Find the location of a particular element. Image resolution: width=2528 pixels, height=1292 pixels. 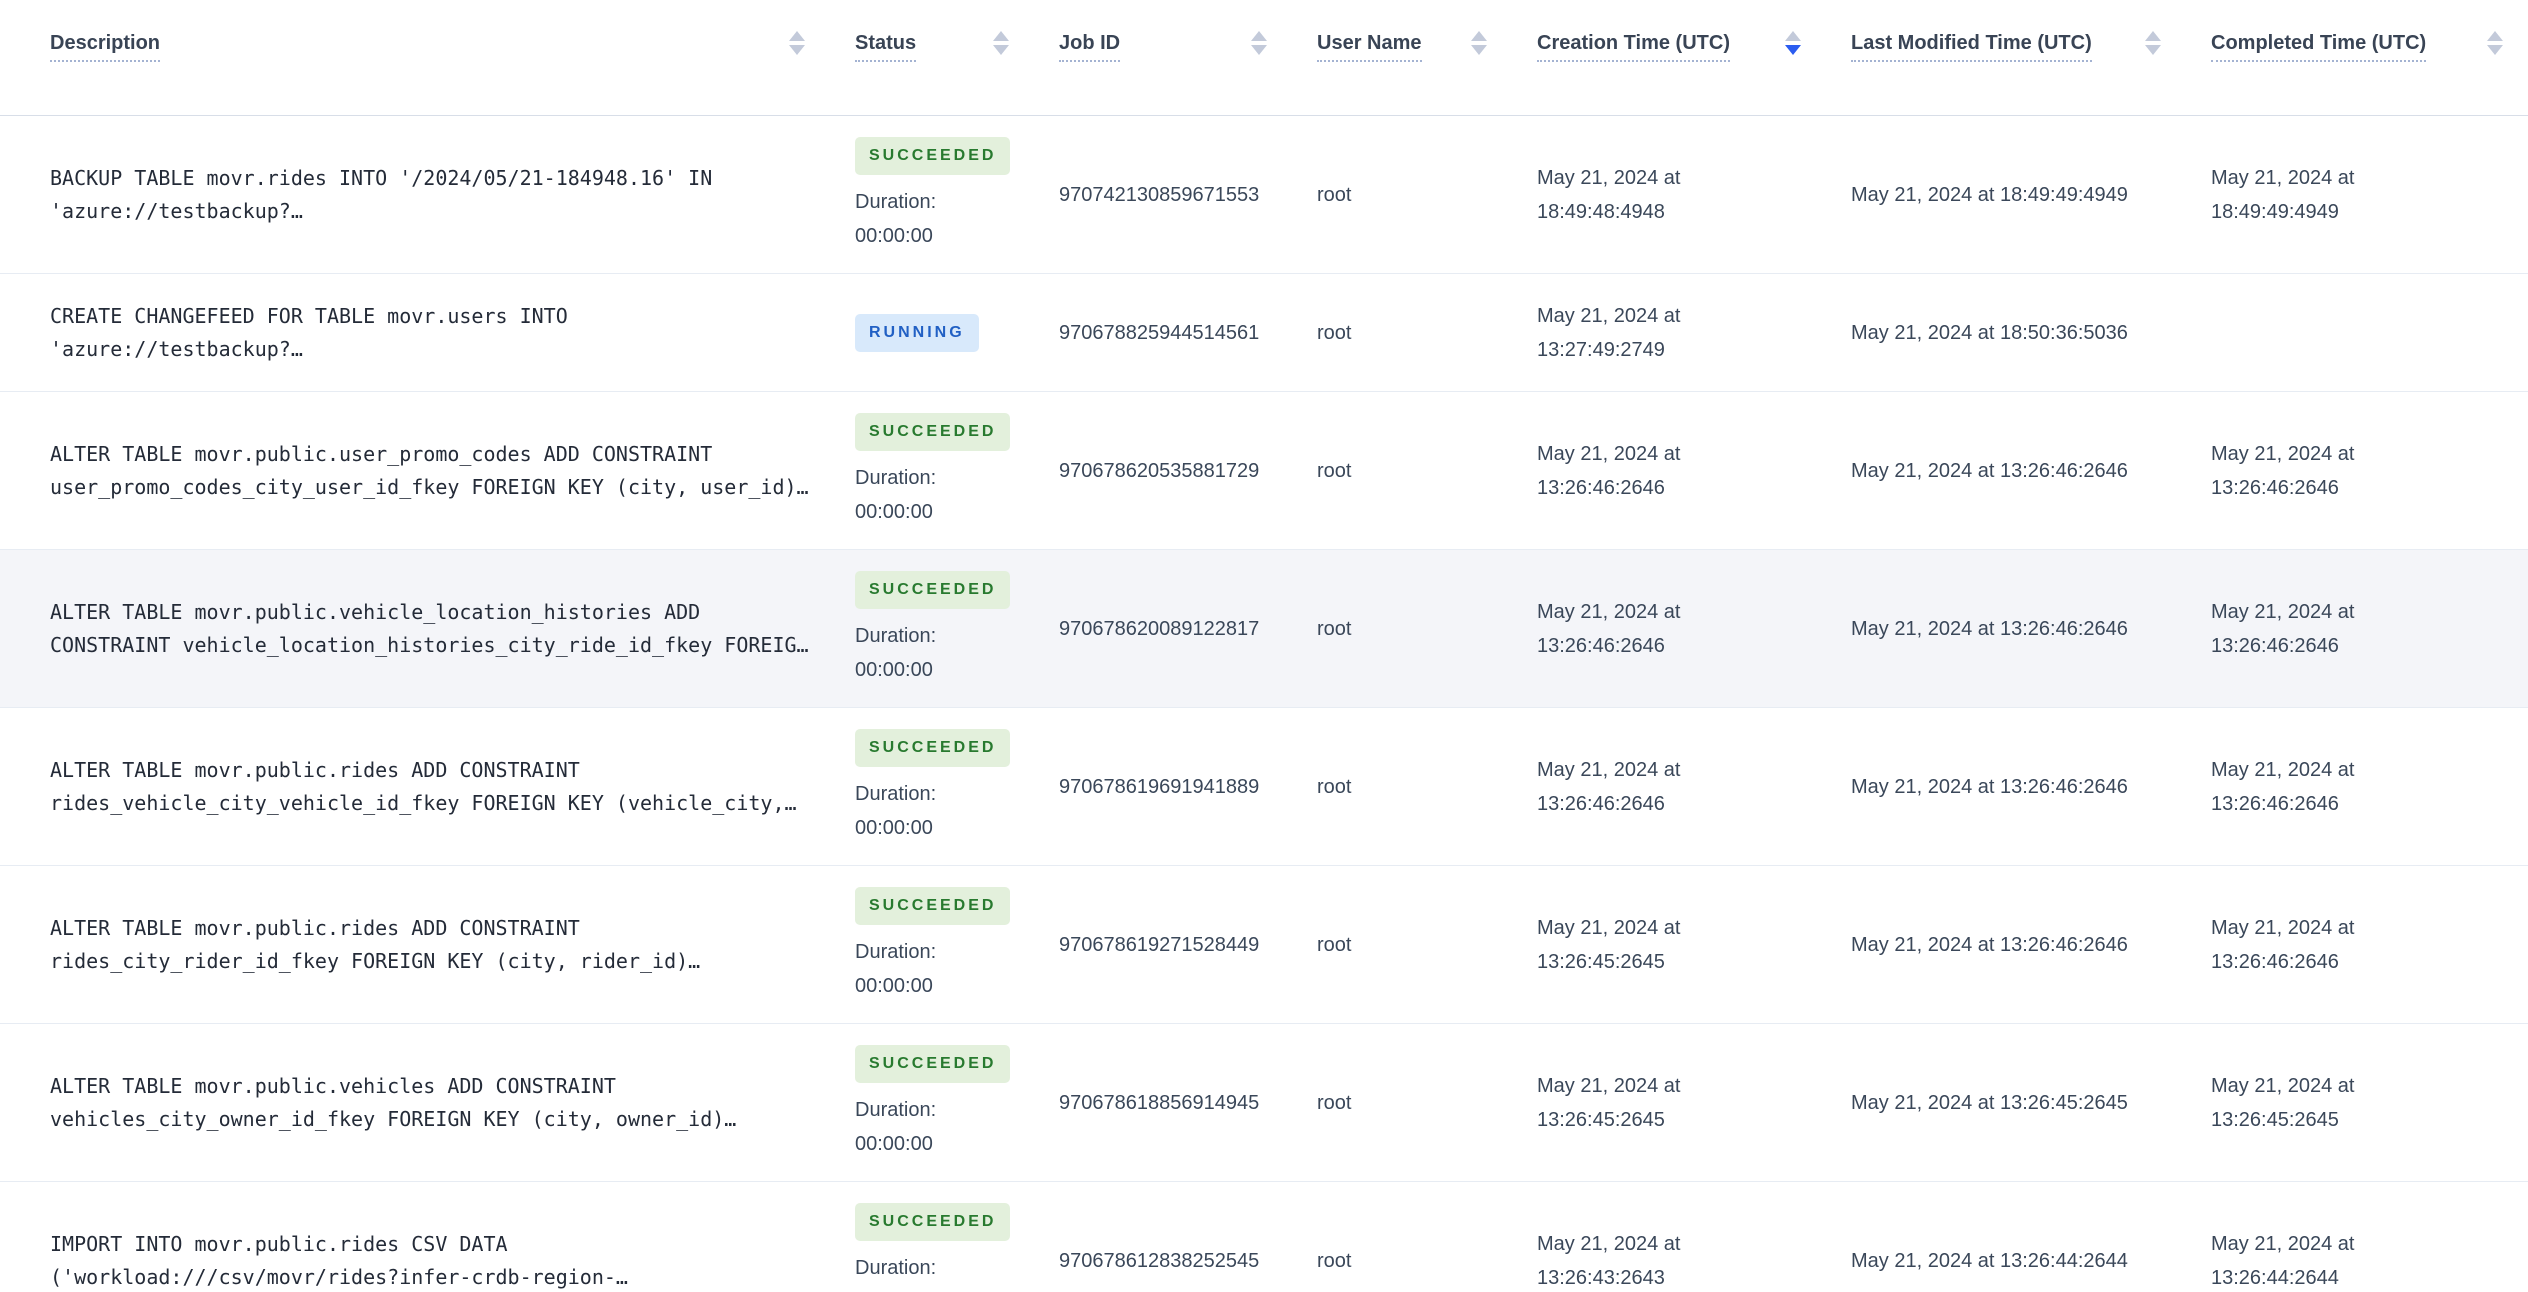

column-header-completed_time: Completed Time (UTC) is located at coordinates (2357, 58).